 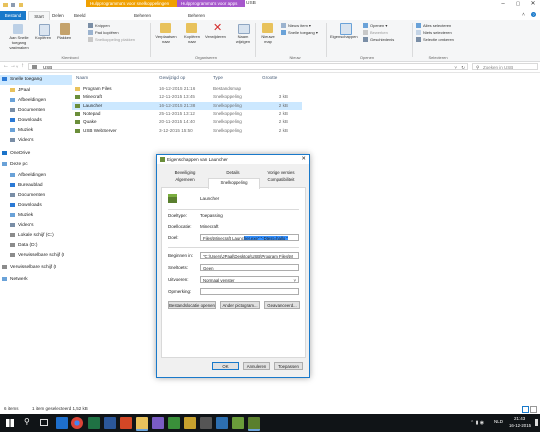 I want to click on large-icons-view-icon, so click(x=533, y=409).